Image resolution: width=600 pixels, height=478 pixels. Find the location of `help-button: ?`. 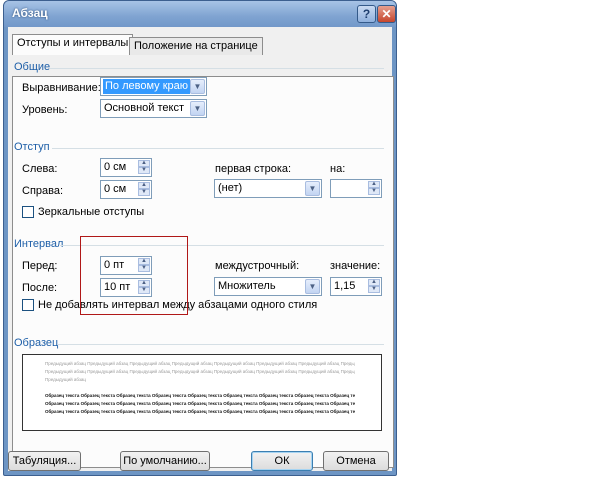

help-button: ? is located at coordinates (366, 14).